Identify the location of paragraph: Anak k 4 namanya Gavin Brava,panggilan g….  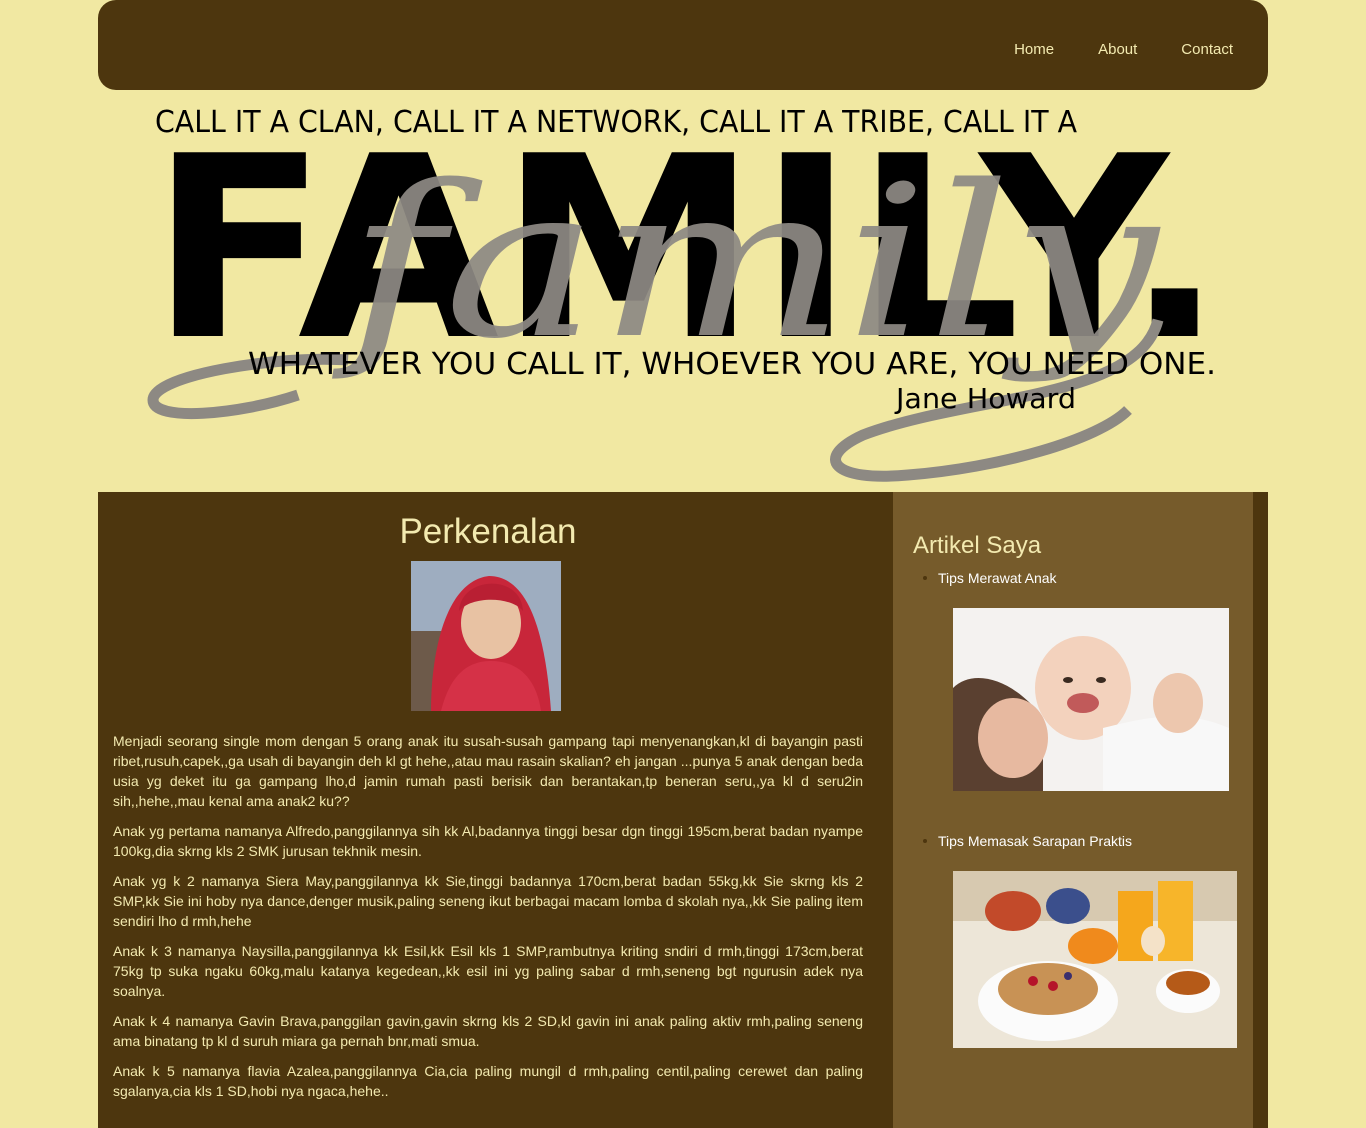
(488, 1031).